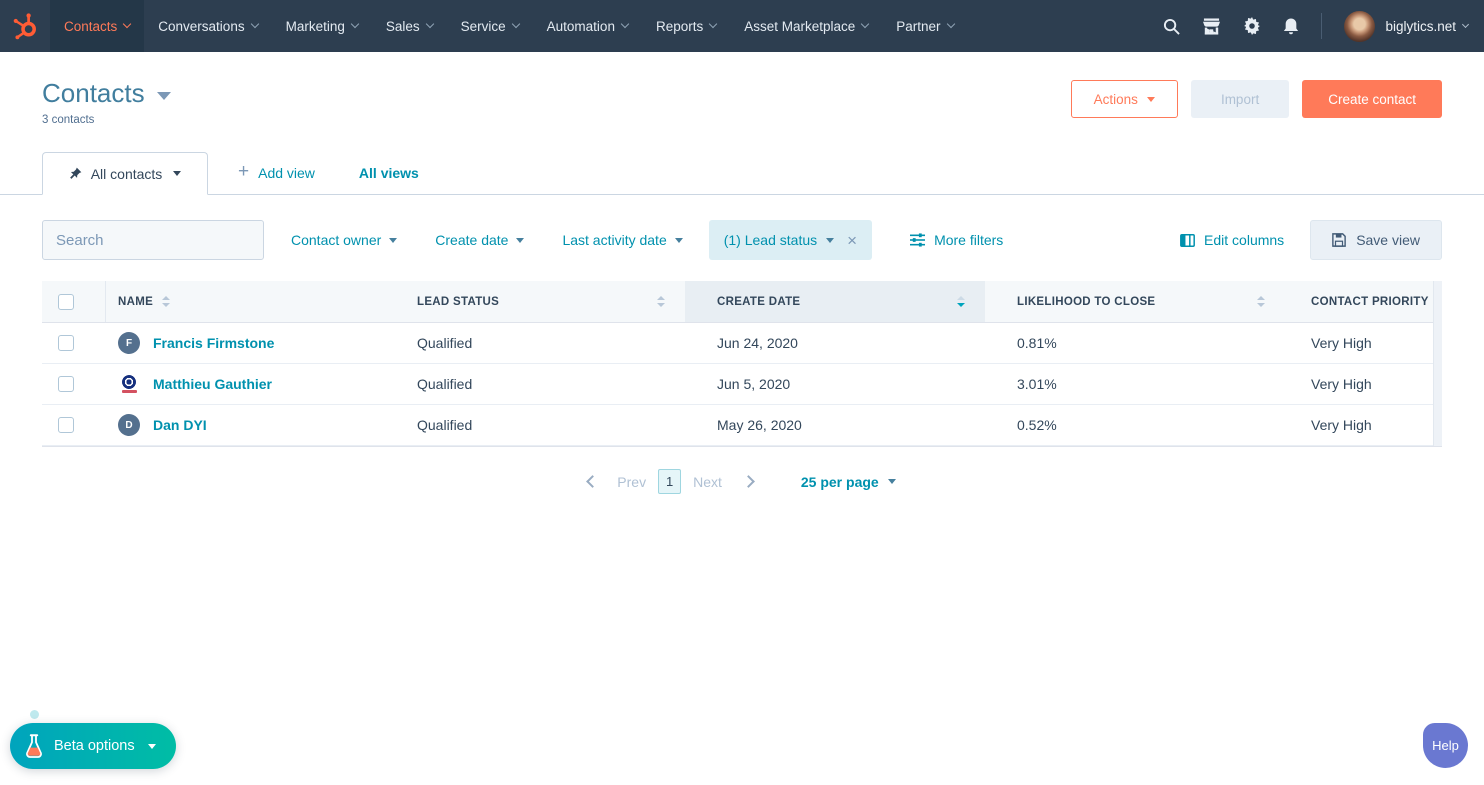  I want to click on beta-options-button: Beta options, so click(93, 746).